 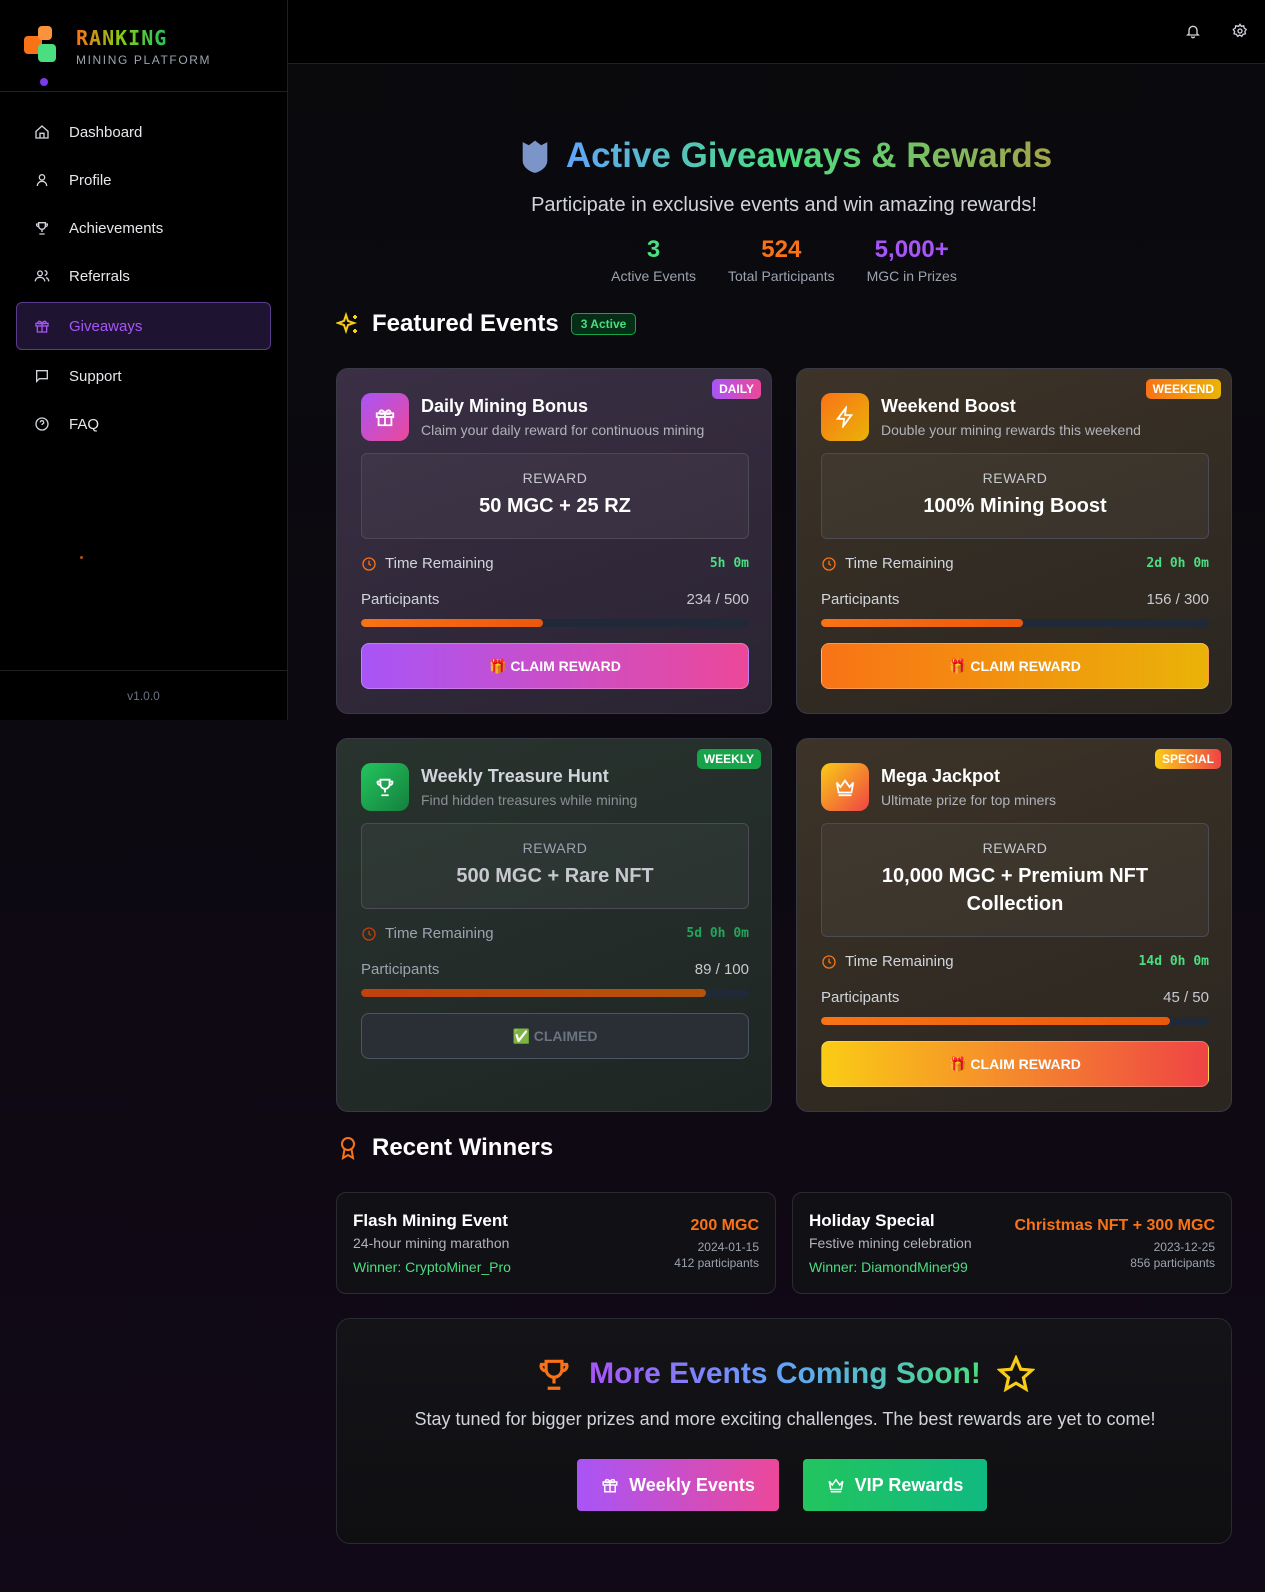 I want to click on event-description: Find hidden treasures while mining, so click(x=529, y=800).